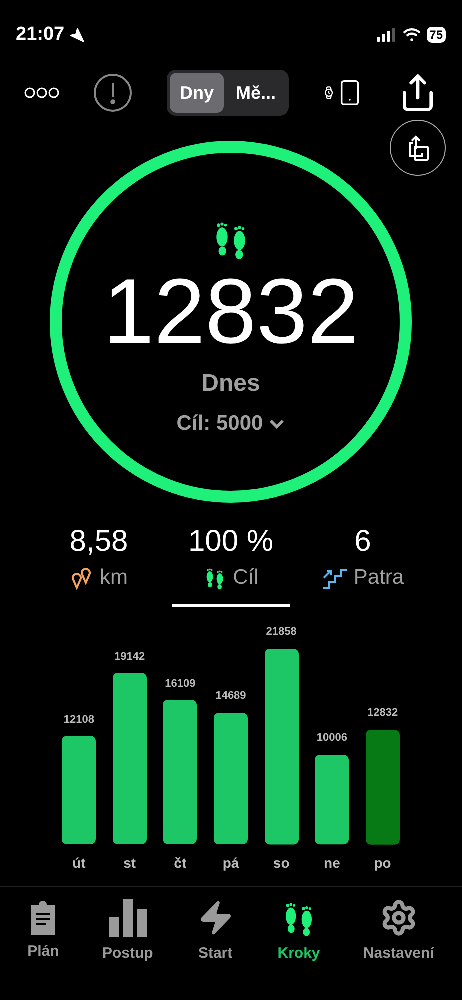 The image size is (462, 1000). I want to click on tab-bar-item: Postup, so click(128, 931).